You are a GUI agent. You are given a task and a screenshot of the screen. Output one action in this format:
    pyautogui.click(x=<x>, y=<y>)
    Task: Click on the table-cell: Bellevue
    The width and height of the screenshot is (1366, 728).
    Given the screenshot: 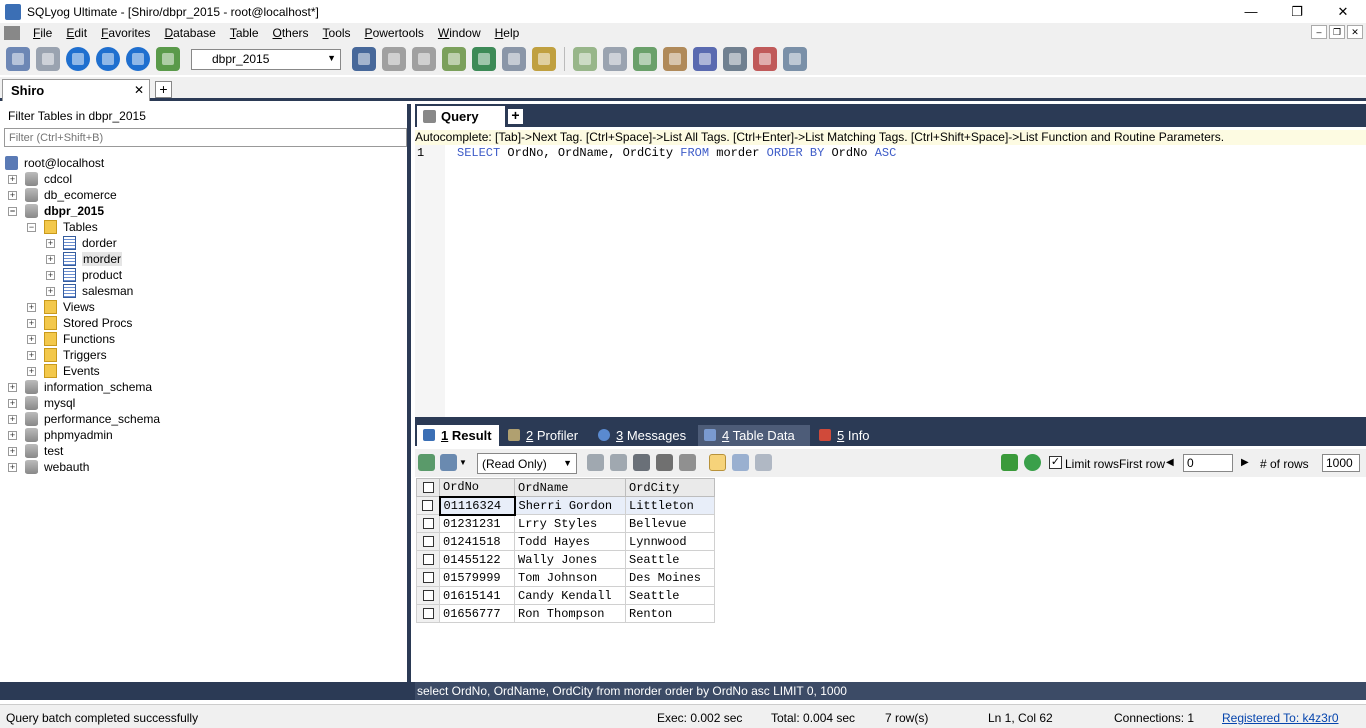 What is the action you would take?
    pyautogui.click(x=670, y=523)
    